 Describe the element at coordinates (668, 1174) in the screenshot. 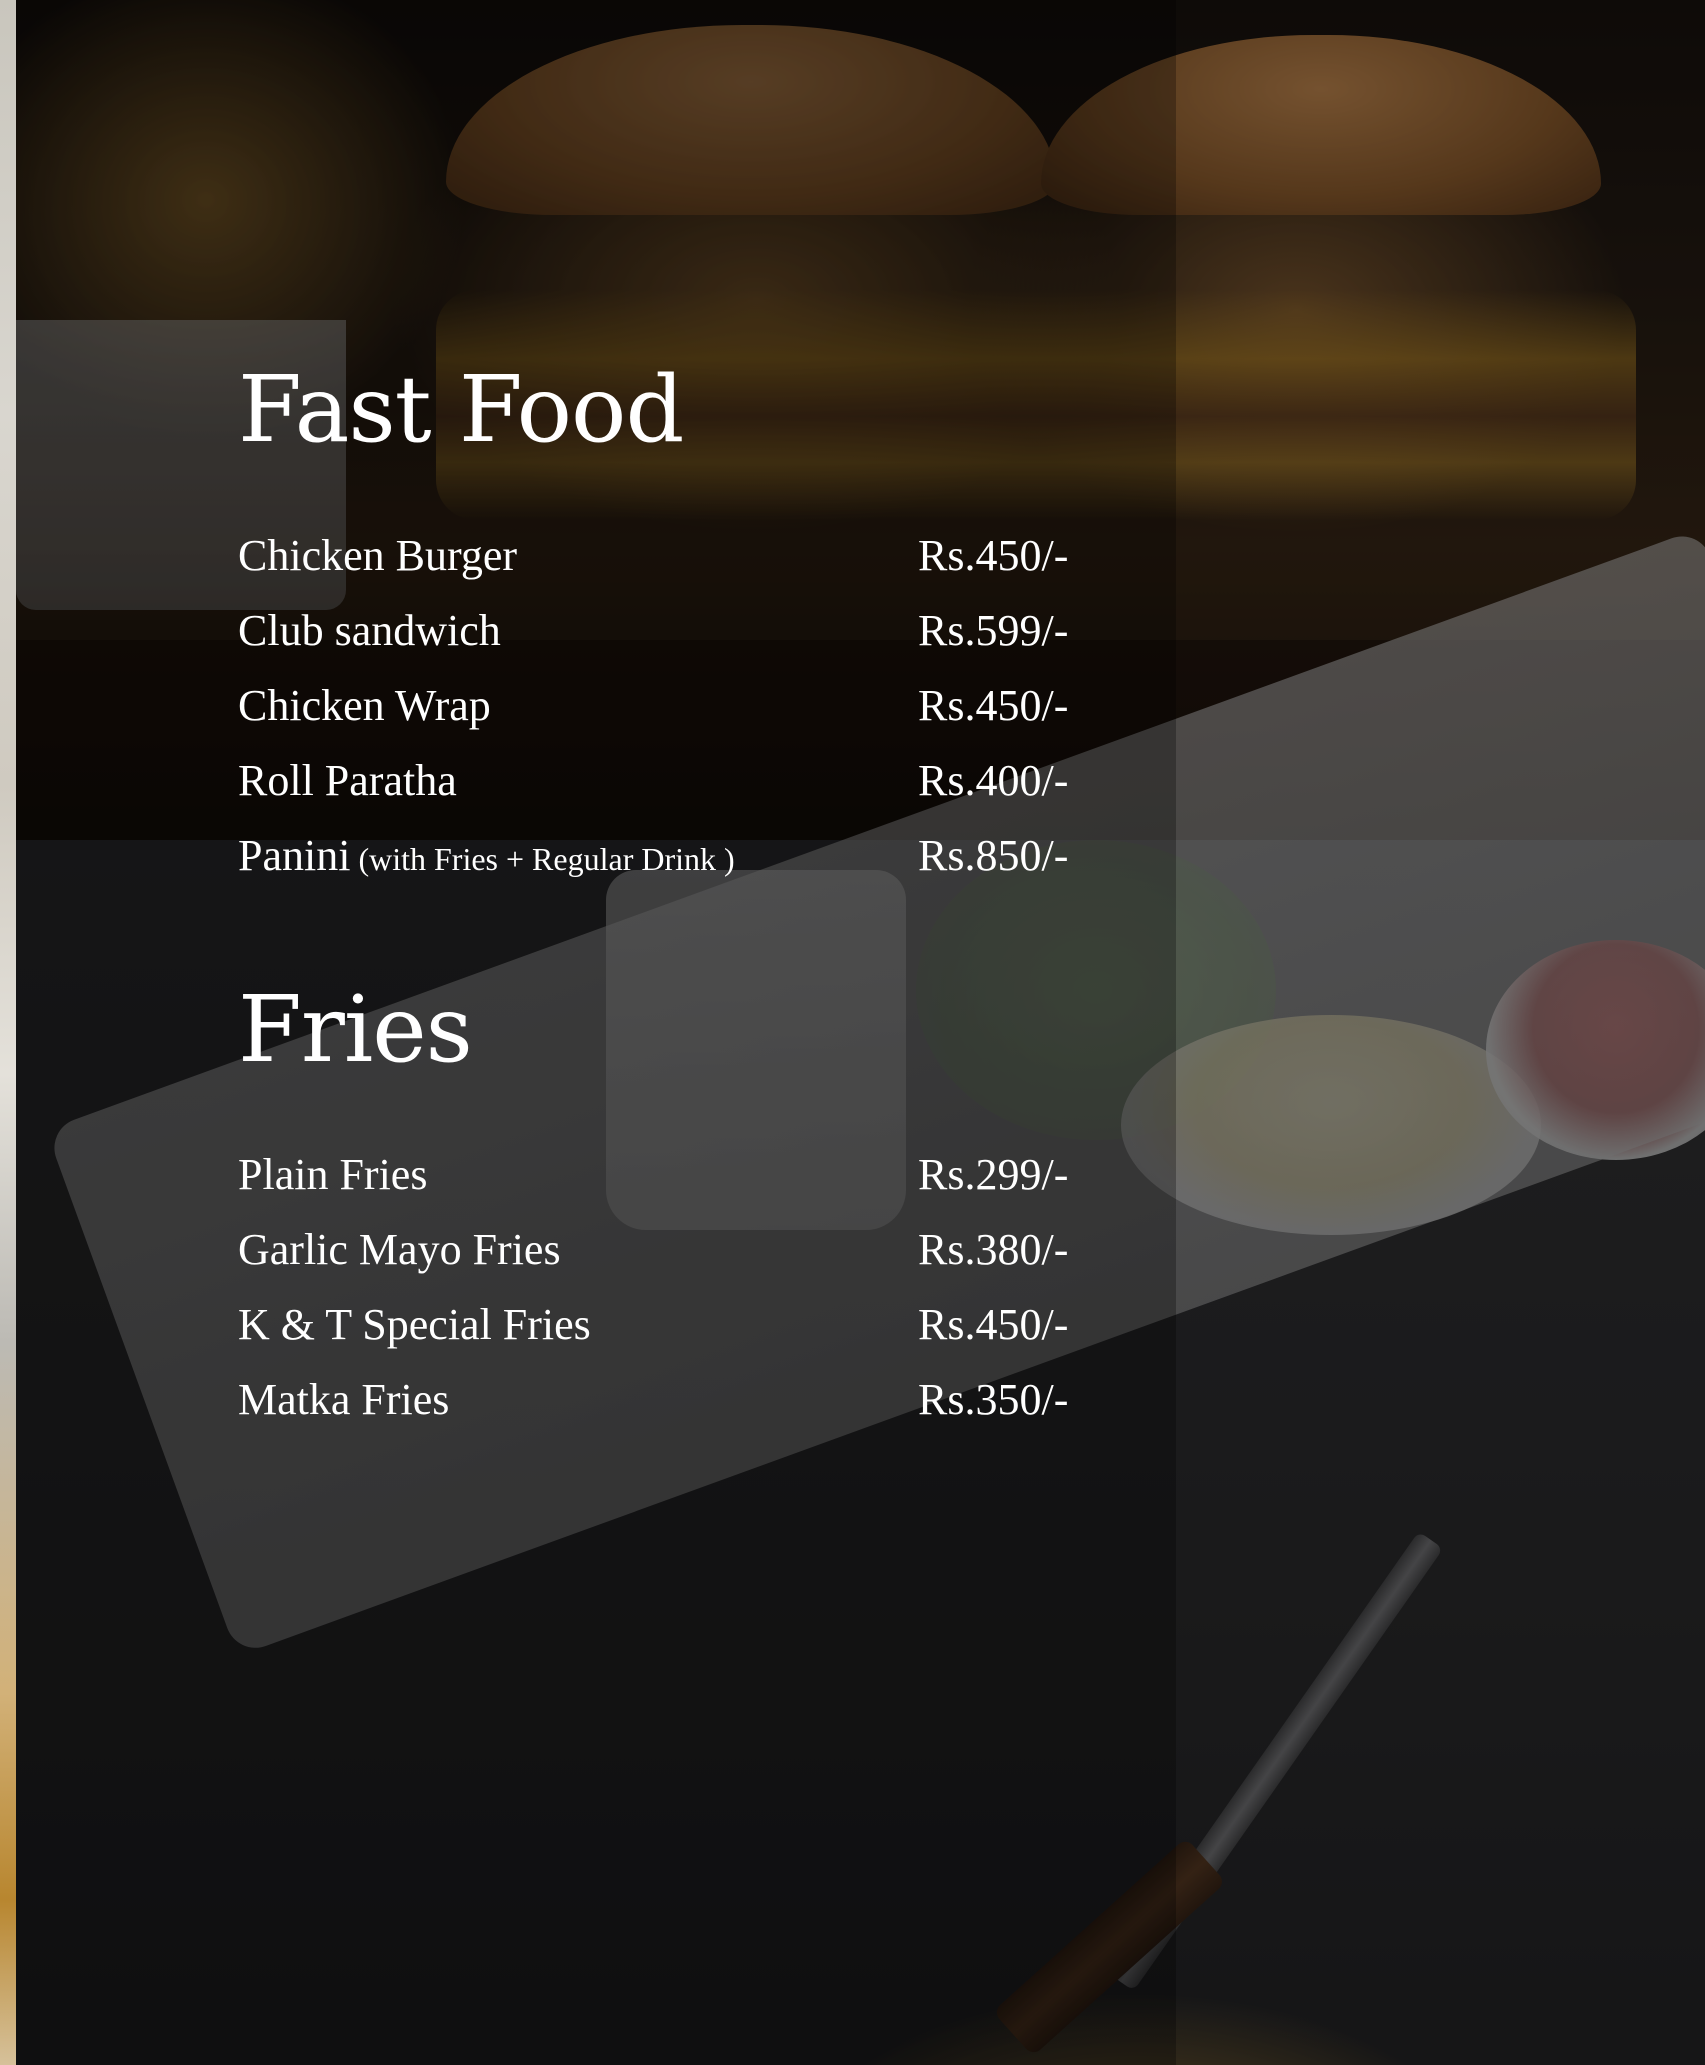

I see `menu-item-plain-fries: Plain Fries Rs.299/-` at that location.